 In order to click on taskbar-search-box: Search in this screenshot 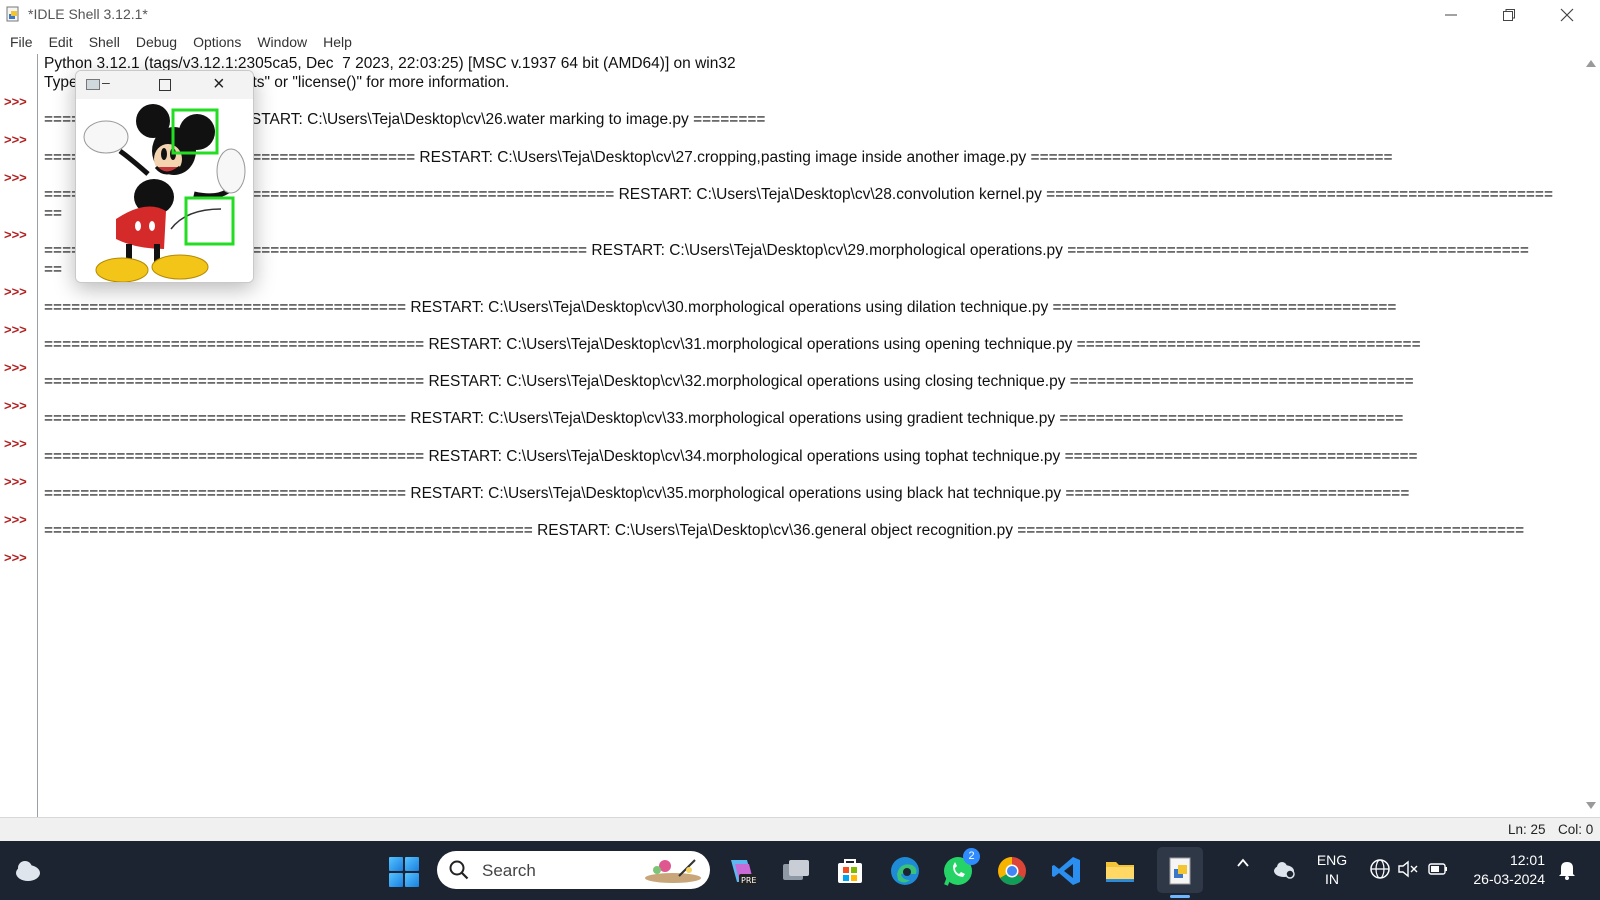, I will do `click(573, 870)`.